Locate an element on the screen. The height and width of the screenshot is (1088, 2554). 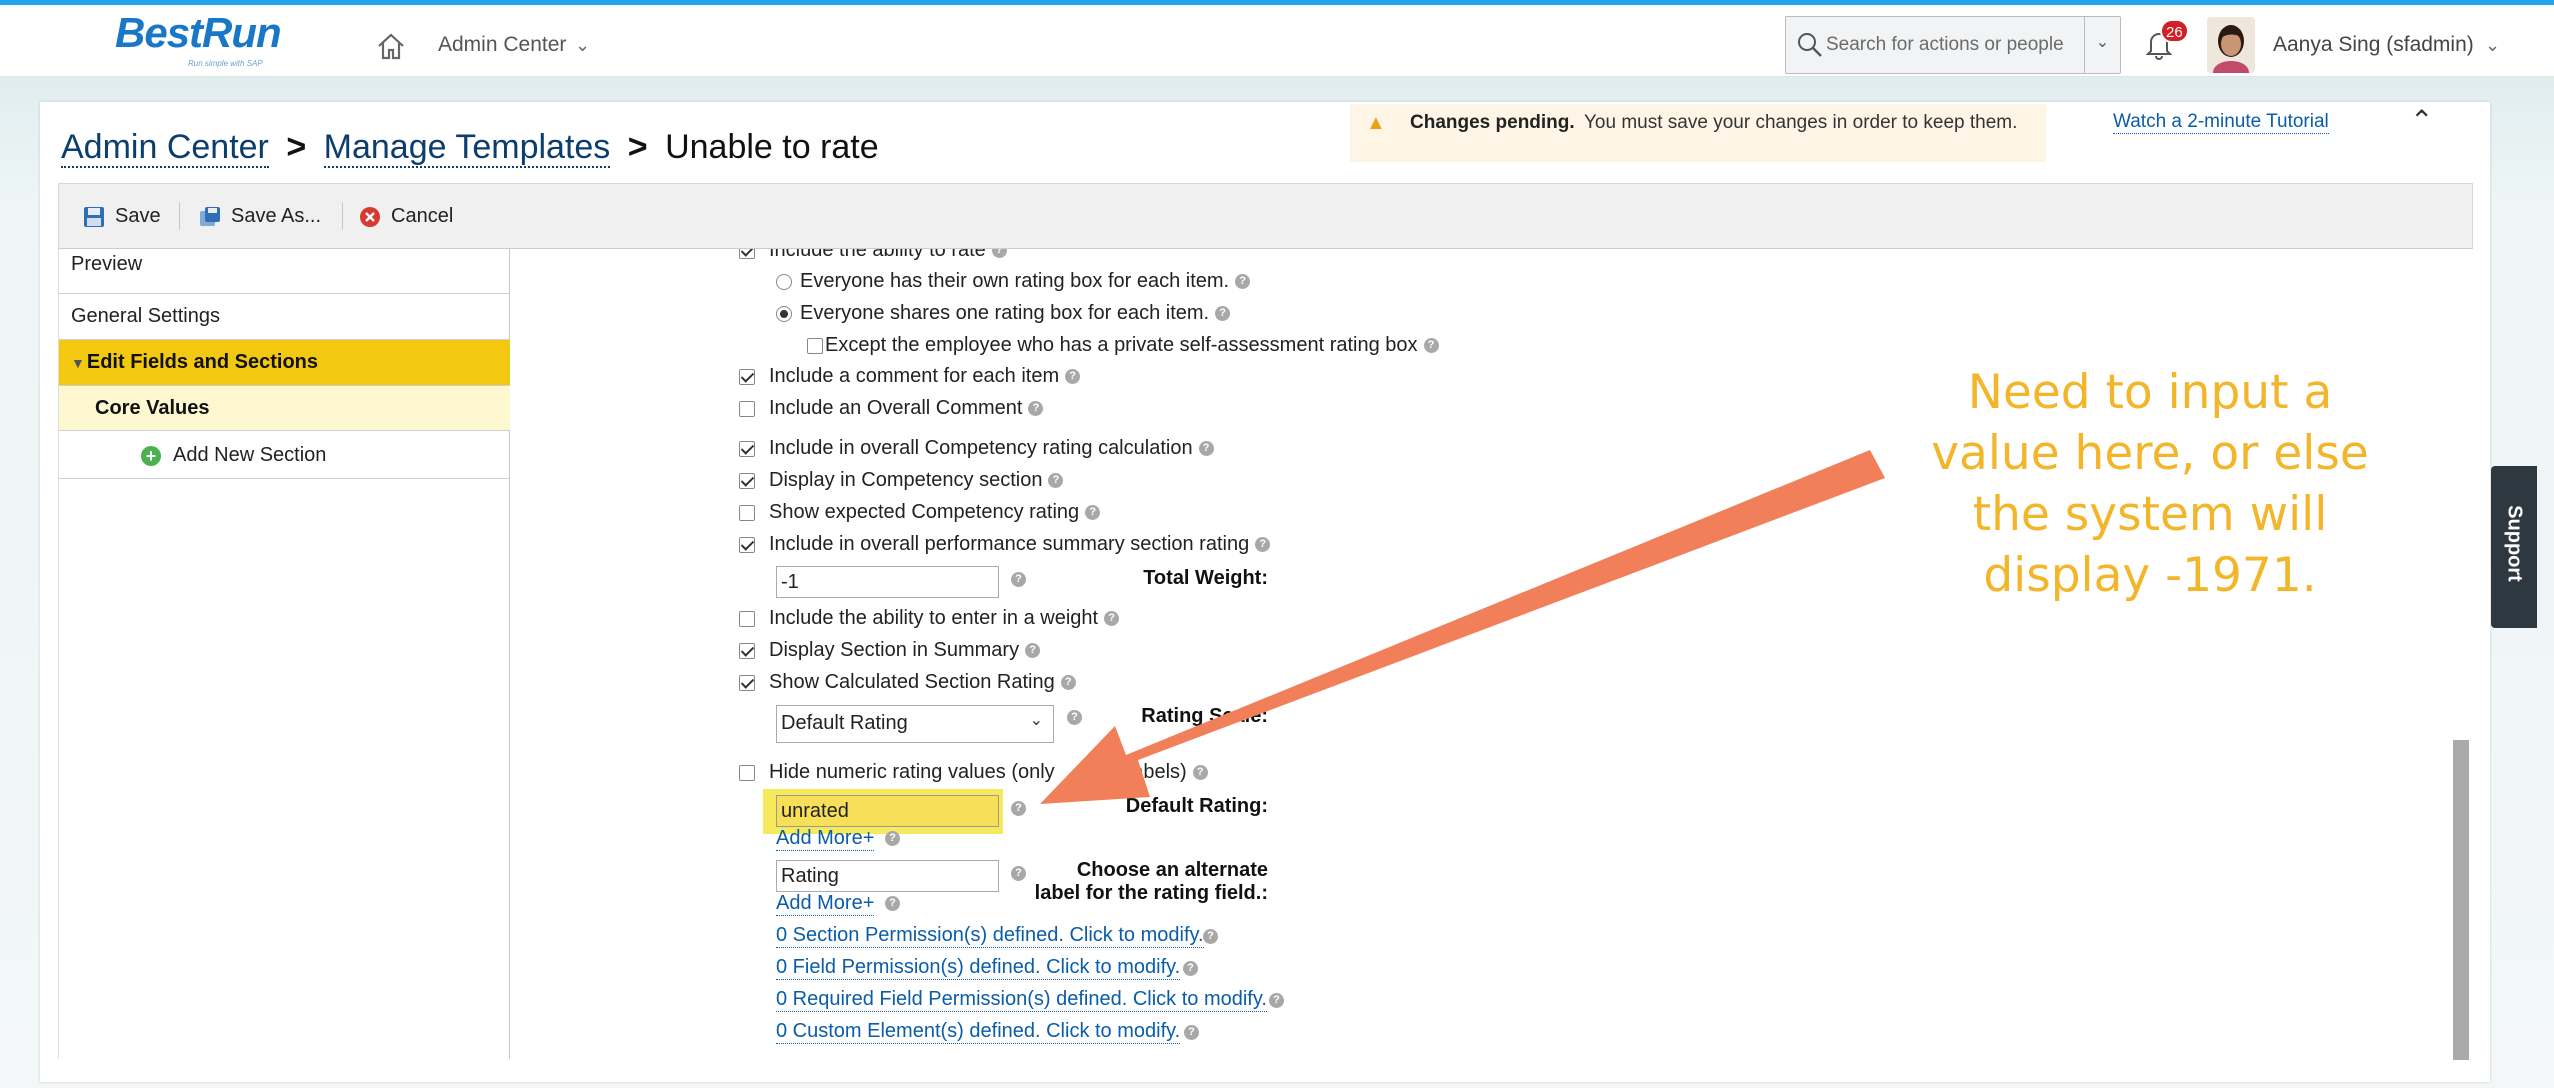
save-button: Save is located at coordinates (122, 216).